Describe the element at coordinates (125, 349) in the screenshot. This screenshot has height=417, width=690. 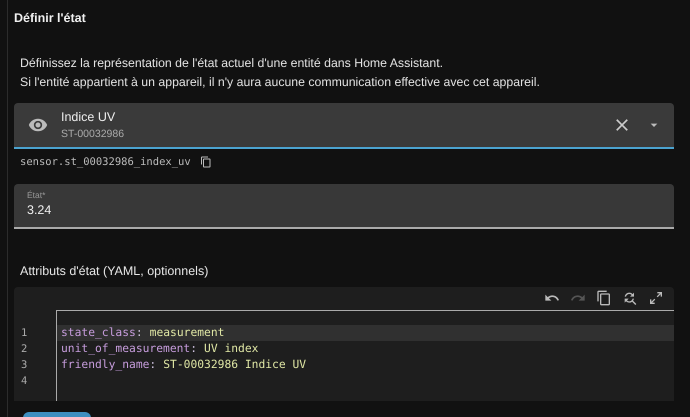
I see `yaml-key: unit_of_measurement` at that location.